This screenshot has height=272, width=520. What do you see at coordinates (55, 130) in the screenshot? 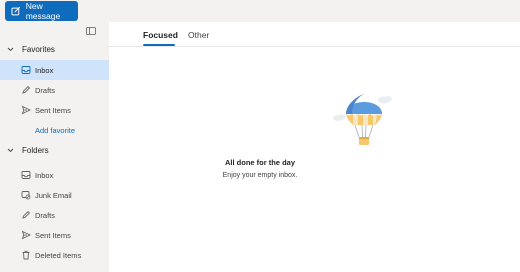
I see `add-favorite-link: Add favorite` at bounding box center [55, 130].